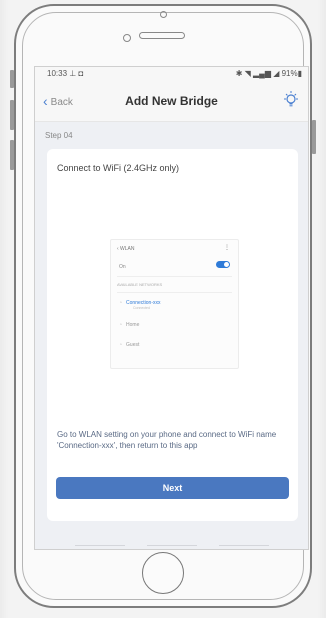  Describe the element at coordinates (163, 573) in the screenshot. I see `home-button` at that location.